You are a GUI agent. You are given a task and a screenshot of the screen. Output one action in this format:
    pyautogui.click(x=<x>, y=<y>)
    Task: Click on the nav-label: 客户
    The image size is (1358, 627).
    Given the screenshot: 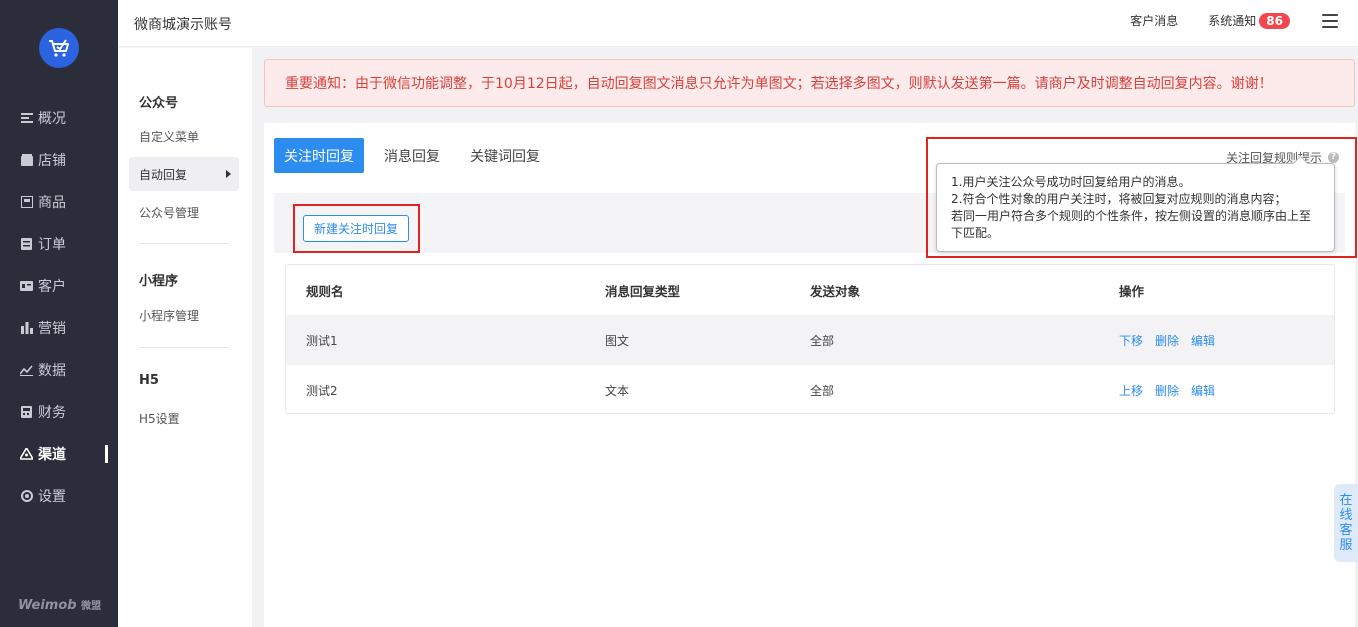 What is the action you would take?
    pyautogui.click(x=52, y=287)
    